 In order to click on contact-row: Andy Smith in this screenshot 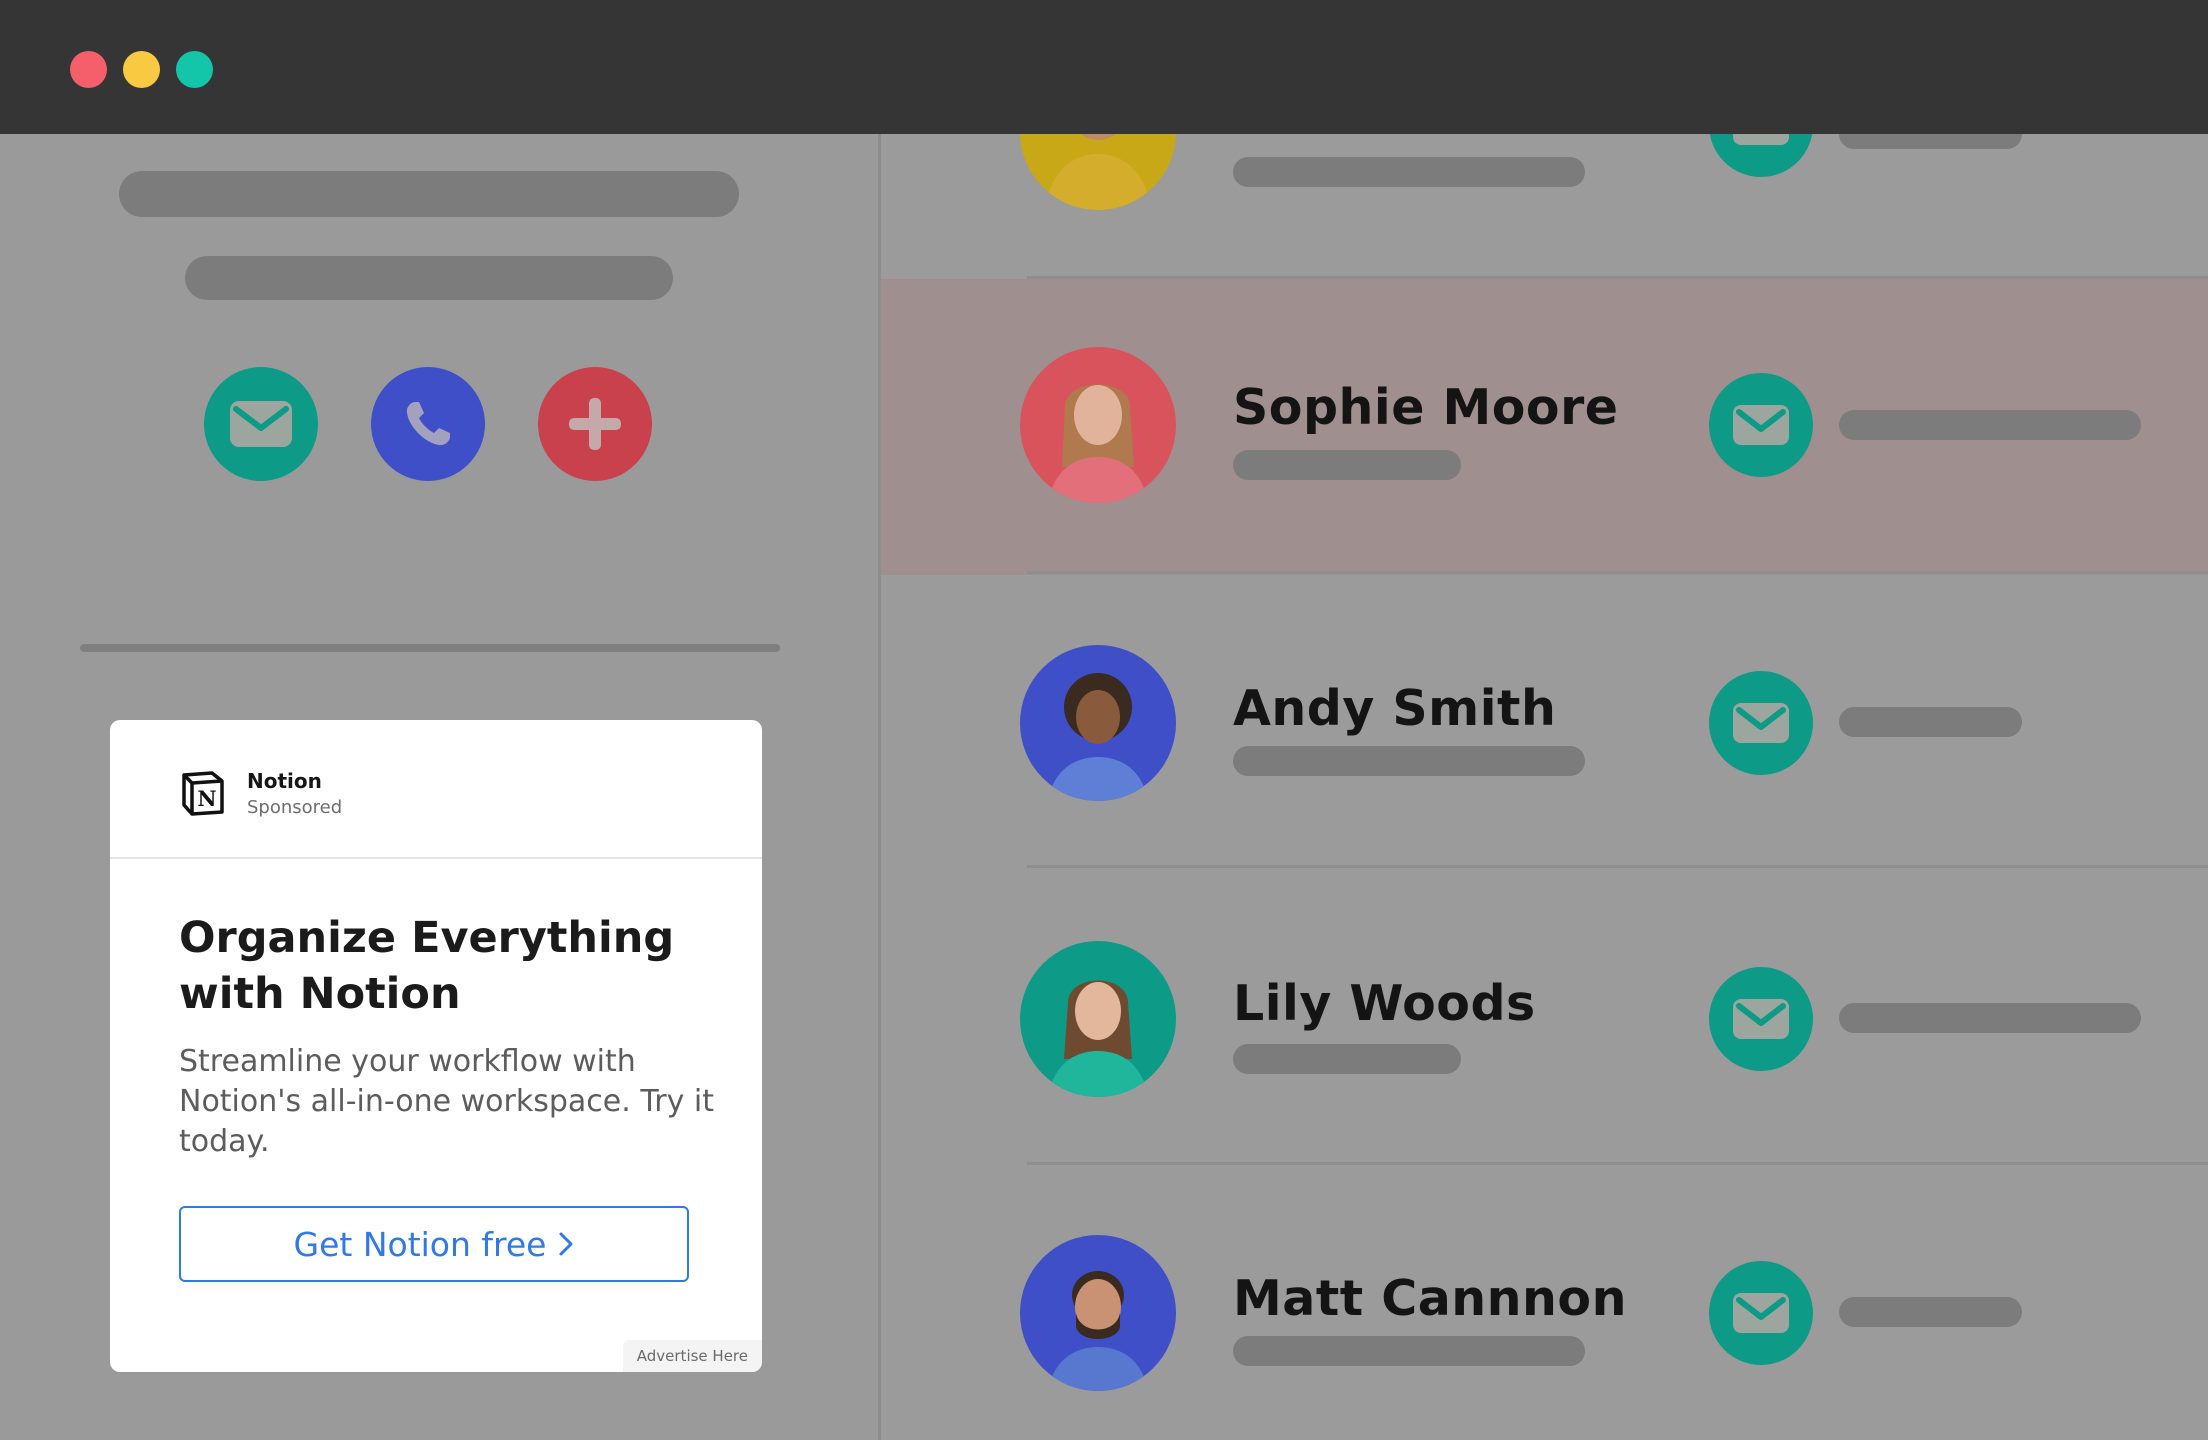, I will do `click(1544, 722)`.